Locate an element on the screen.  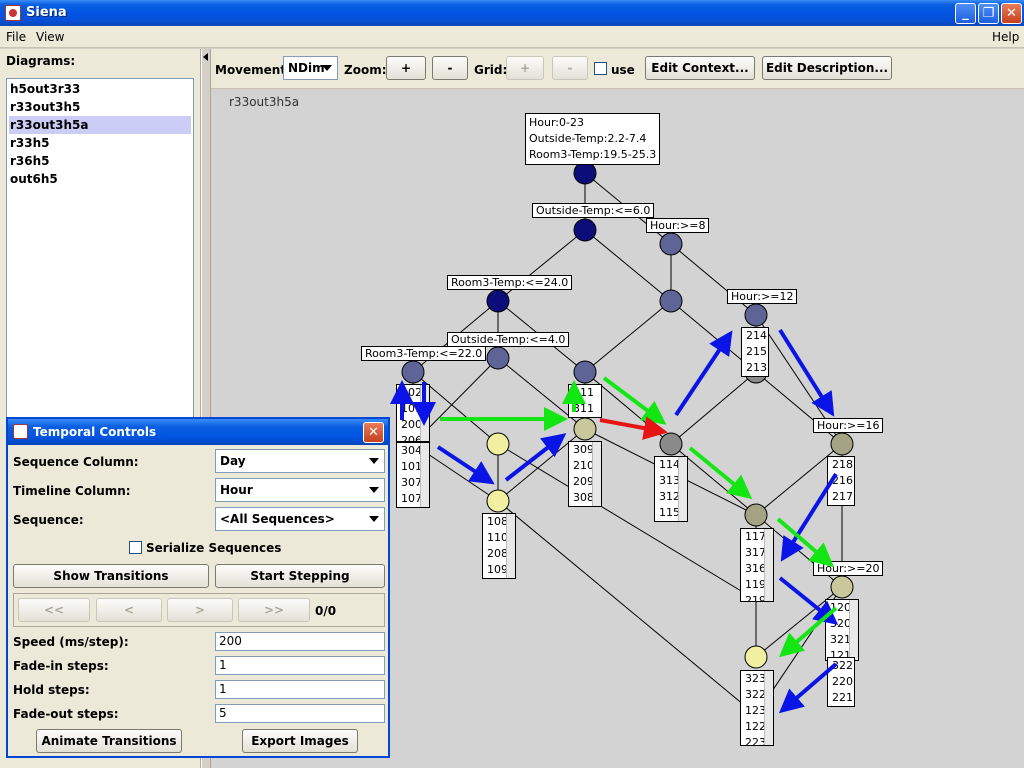
step-navigation: << < > >> 0/0 is located at coordinates (199, 610).